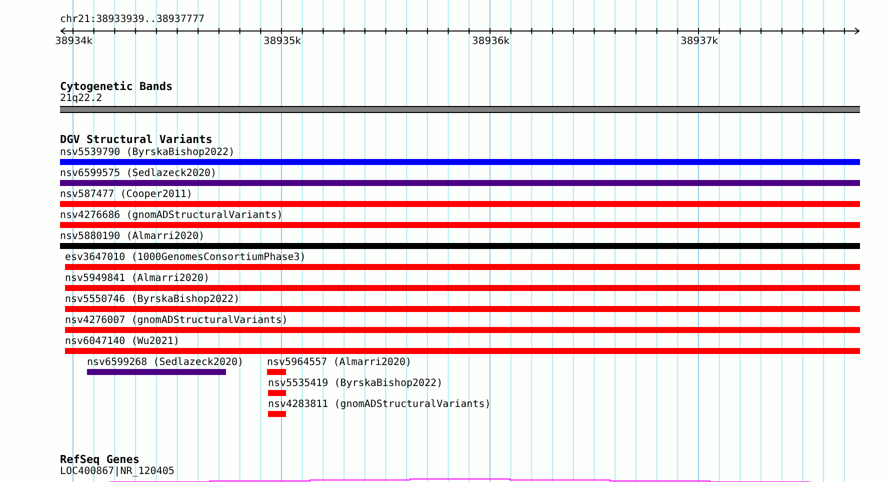 Image resolution: width=890 pixels, height=482 pixels. What do you see at coordinates (185, 258) in the screenshot?
I see `feature-label: esv3647010 (1000GenomesConsortiumPhase3)` at bounding box center [185, 258].